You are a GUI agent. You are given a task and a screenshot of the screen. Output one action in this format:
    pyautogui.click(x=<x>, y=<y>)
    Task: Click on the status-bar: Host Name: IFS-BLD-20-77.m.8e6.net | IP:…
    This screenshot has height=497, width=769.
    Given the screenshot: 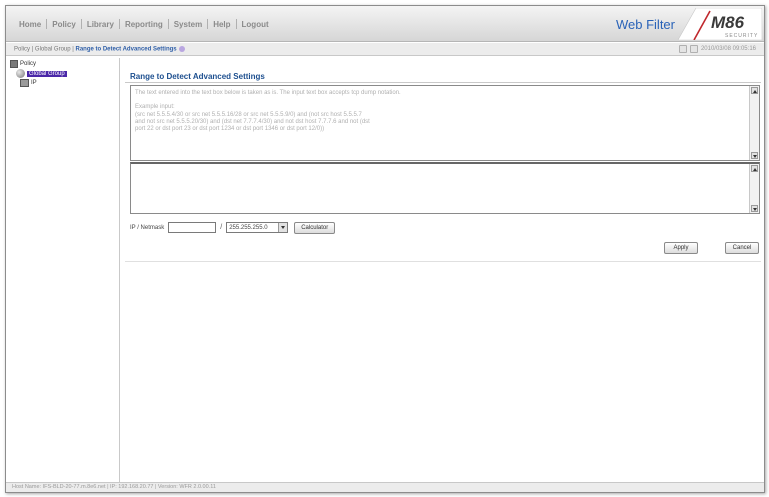 What is the action you would take?
    pyautogui.click(x=385, y=487)
    